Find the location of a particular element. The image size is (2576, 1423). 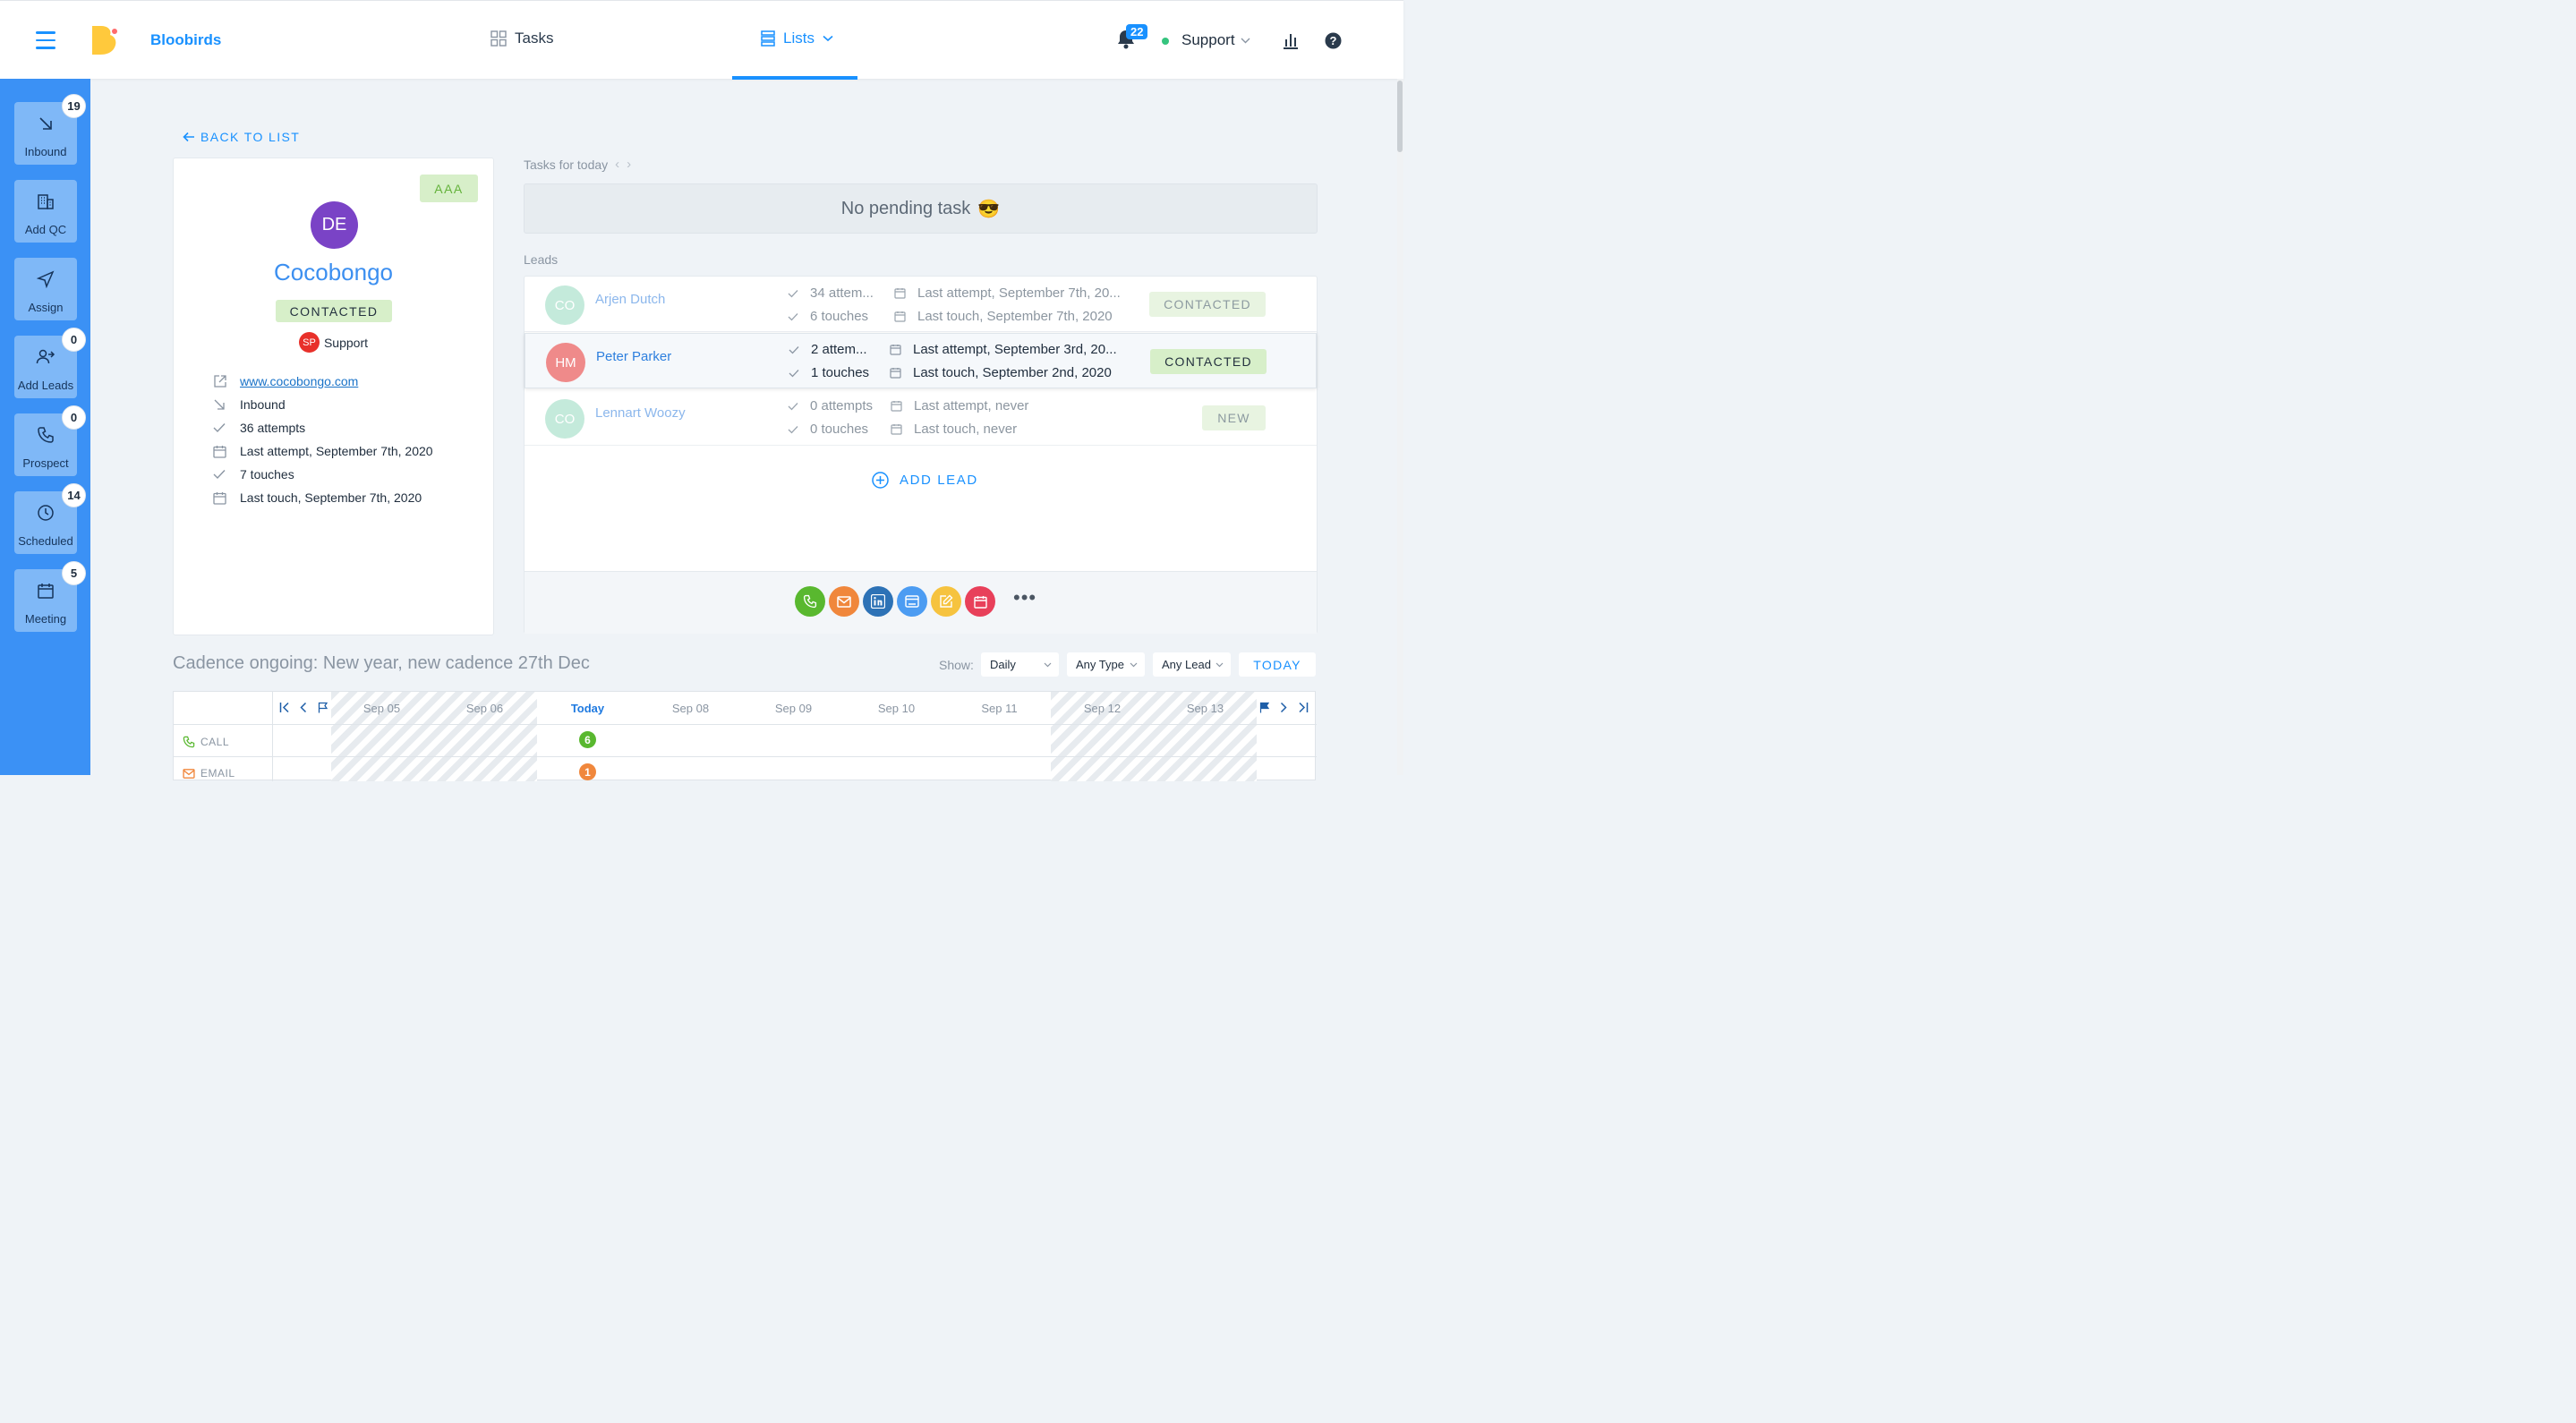

sidebar-item-label: Inbound is located at coordinates (45, 151).